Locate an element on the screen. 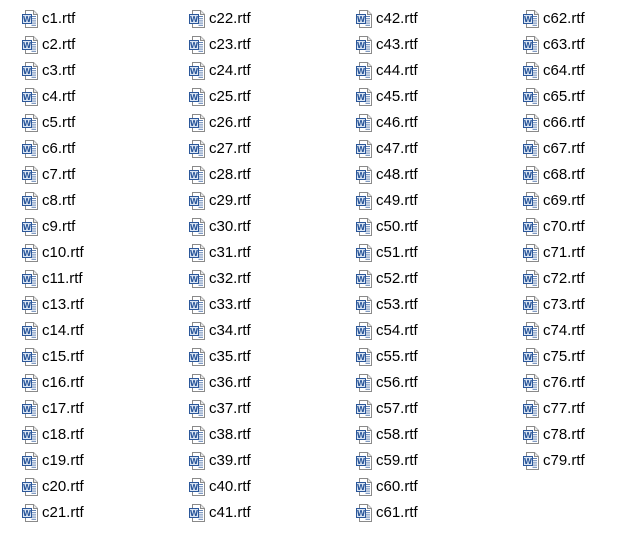  file-item: Wc42.rtf is located at coordinates (387, 19).